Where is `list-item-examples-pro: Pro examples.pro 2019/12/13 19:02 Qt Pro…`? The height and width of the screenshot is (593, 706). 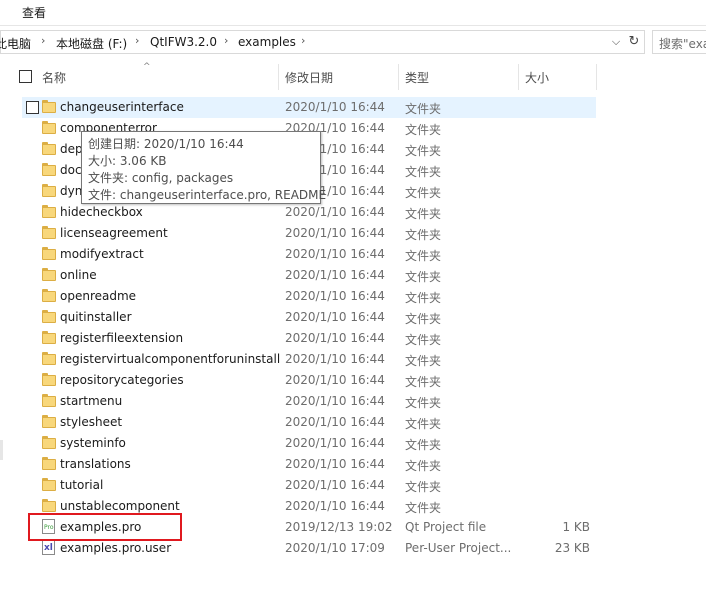
list-item-examples-pro: Pro examples.pro 2019/12/13 19:02 Qt Pro… is located at coordinates (309, 527).